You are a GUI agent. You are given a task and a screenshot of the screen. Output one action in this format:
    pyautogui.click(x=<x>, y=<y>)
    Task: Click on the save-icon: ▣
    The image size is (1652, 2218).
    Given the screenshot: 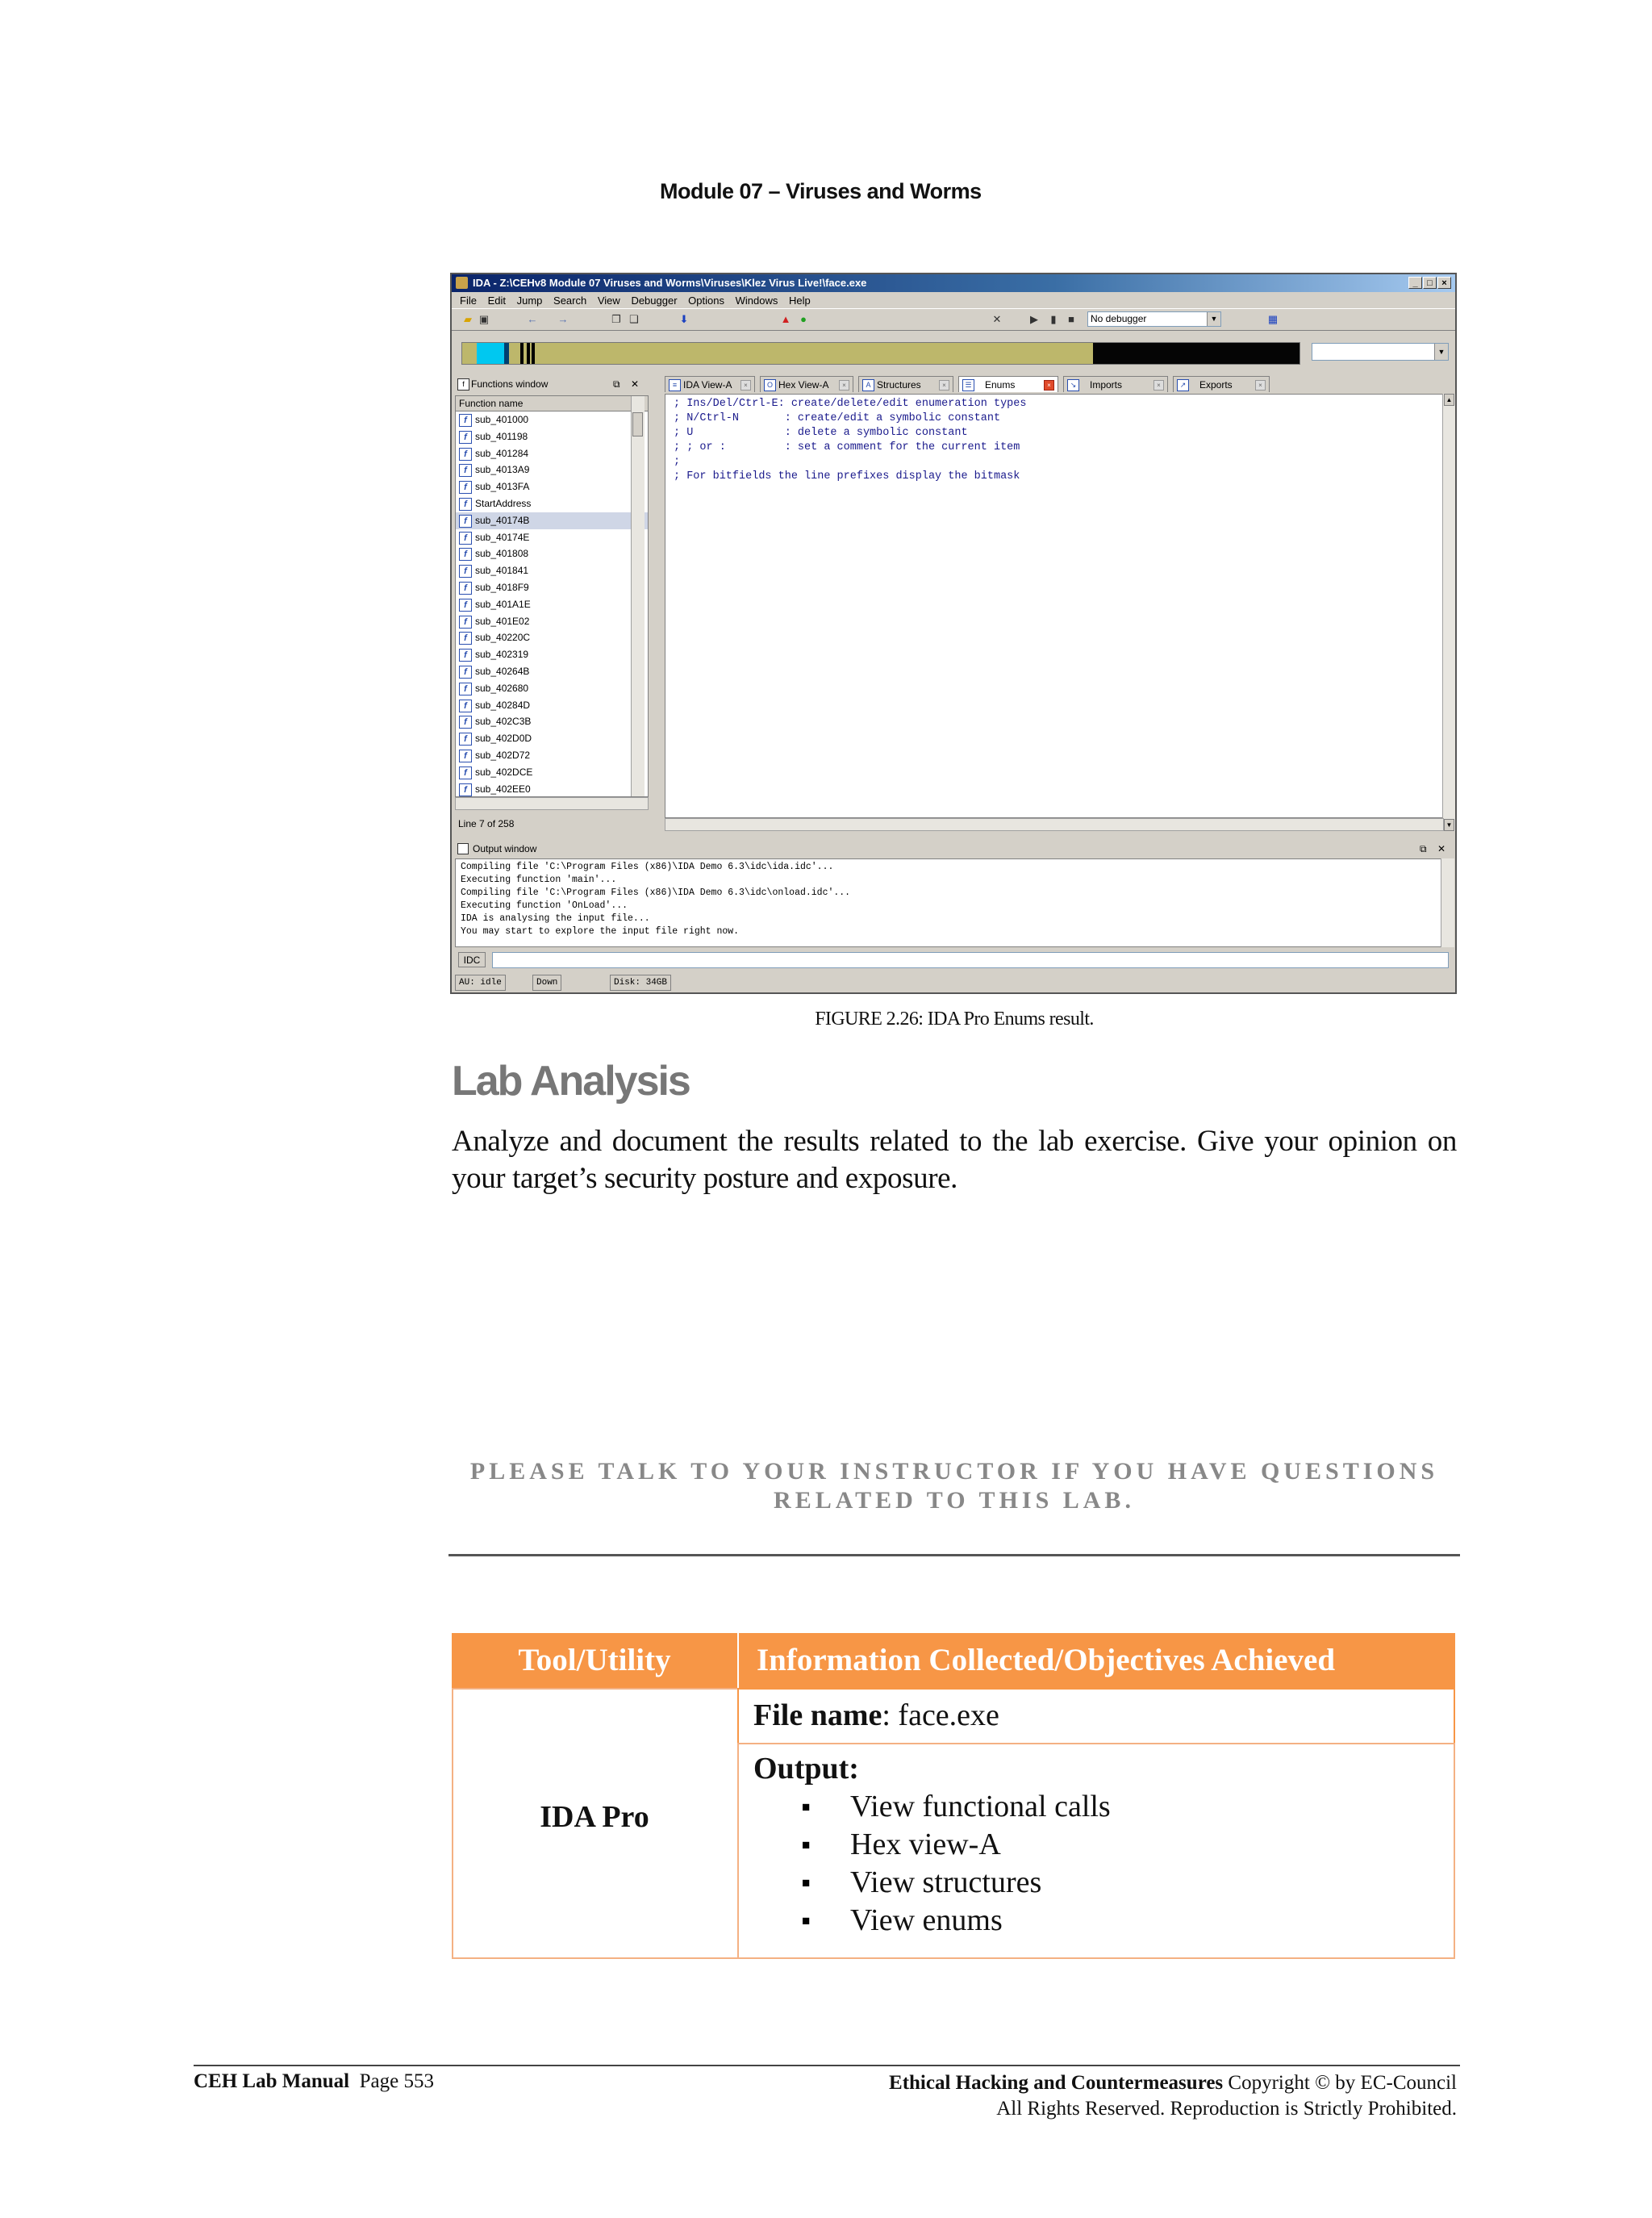 What is the action you would take?
    pyautogui.click(x=484, y=320)
    